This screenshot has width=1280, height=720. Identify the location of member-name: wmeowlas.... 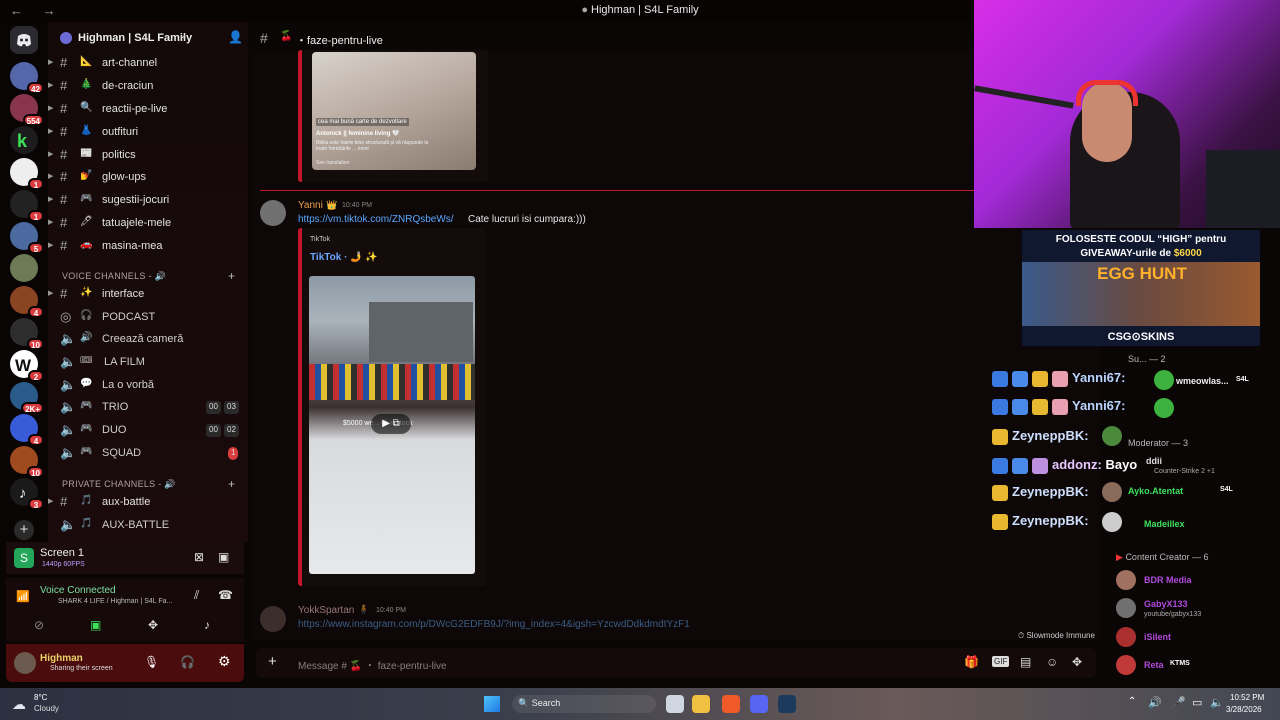
(1202, 381).